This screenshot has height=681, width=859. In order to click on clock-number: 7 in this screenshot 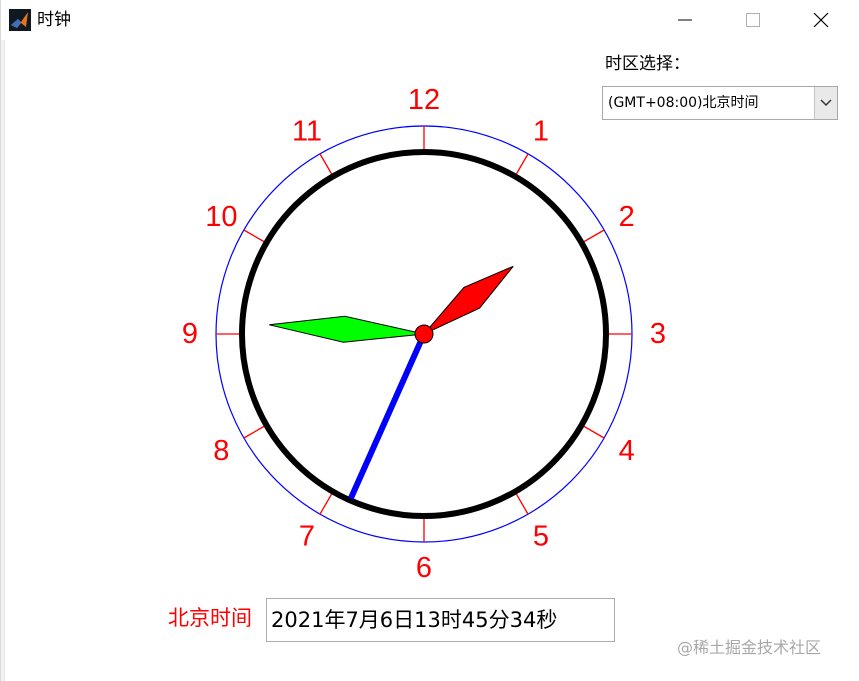, I will do `click(307, 537)`.